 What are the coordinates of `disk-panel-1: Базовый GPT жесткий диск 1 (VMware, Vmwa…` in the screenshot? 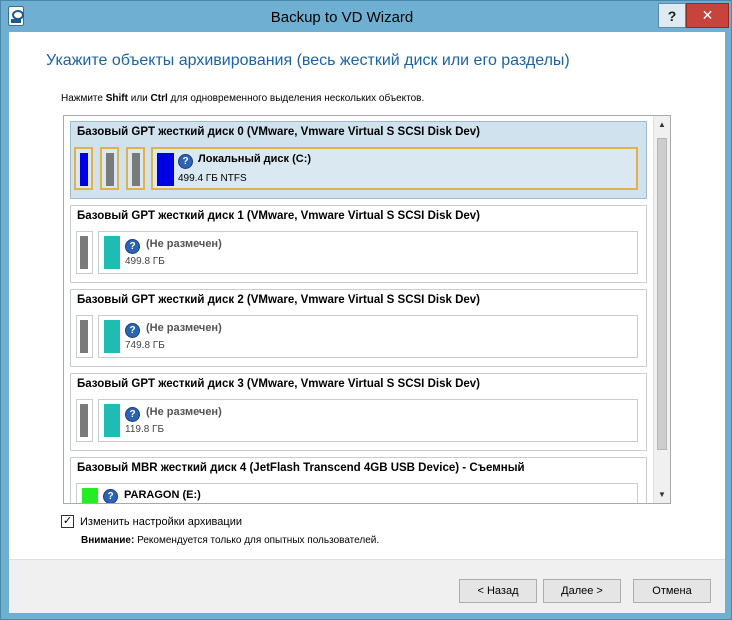 It's located at (358, 244).